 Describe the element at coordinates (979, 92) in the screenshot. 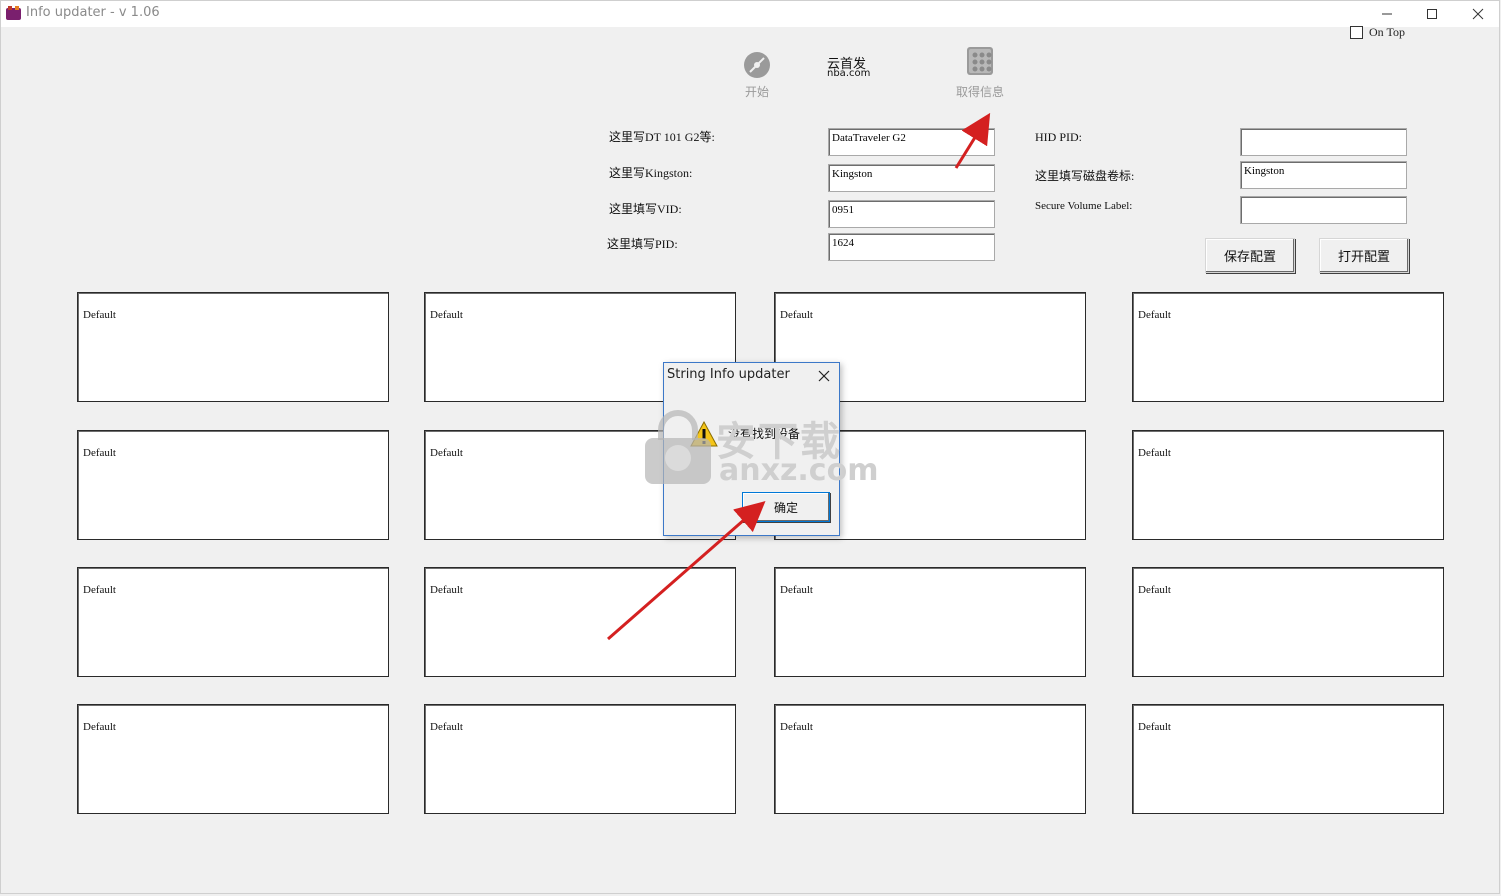

I see `get-info-label: 取得信息` at that location.